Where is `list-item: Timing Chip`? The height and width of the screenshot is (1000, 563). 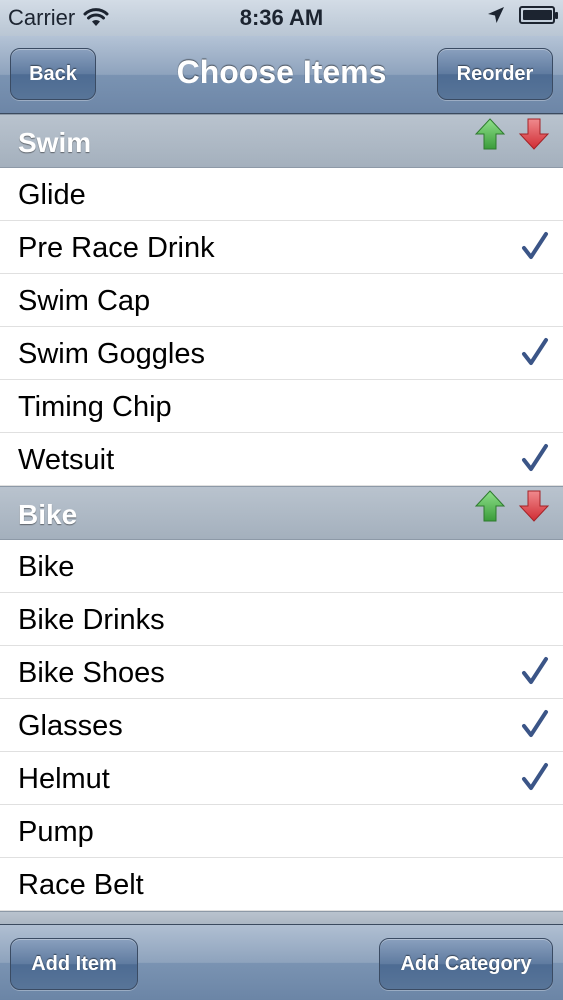
list-item: Timing Chip is located at coordinates (281, 406).